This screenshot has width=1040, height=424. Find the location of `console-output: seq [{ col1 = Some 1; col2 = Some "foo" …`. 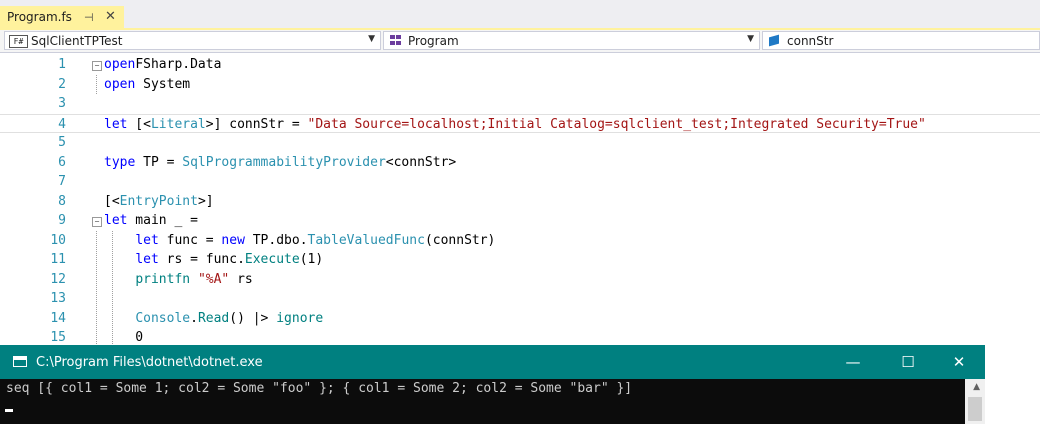

console-output: seq [{ col1 = Some 1; col2 = Some "foo" … is located at coordinates (319, 388).